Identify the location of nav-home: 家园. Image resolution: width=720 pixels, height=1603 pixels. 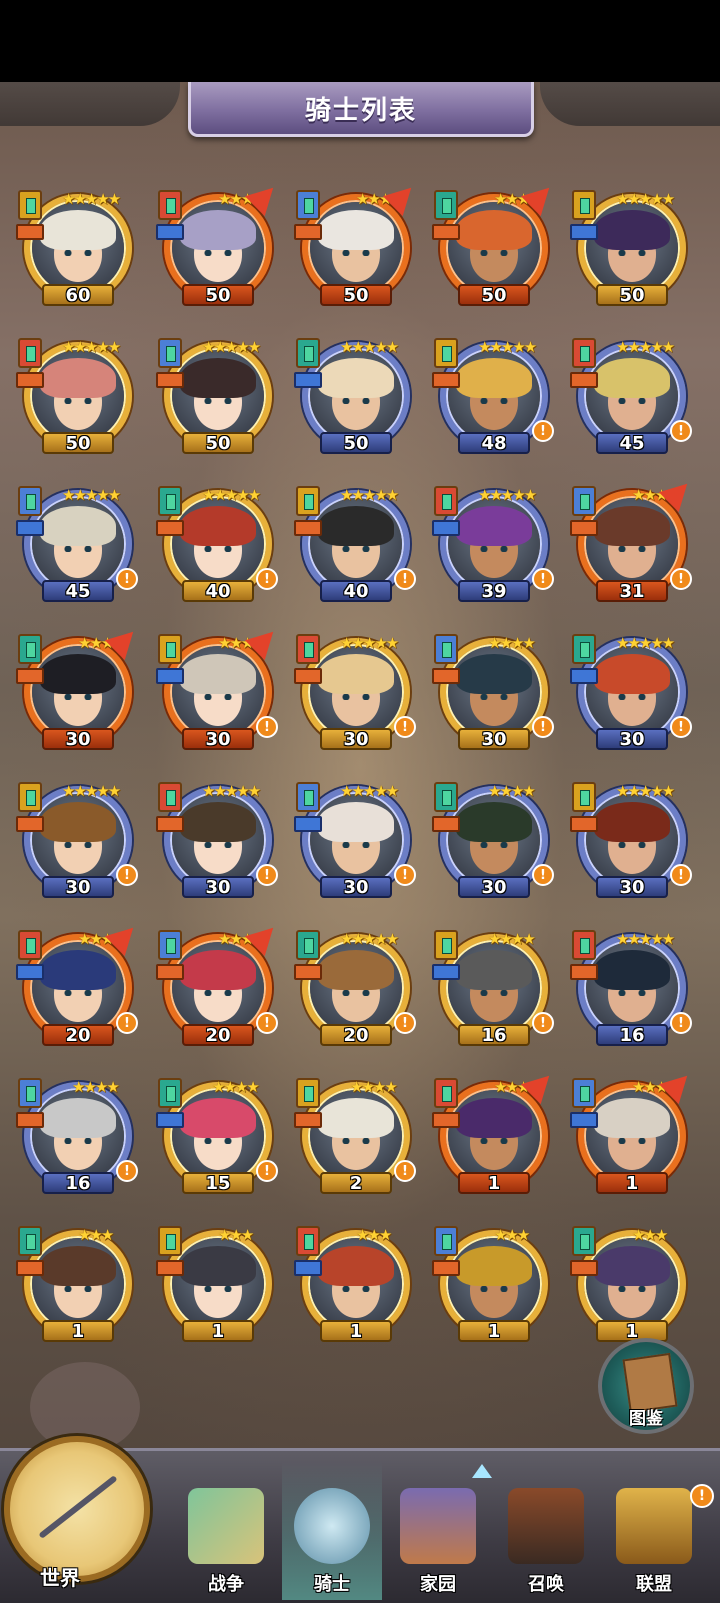
(438, 1531).